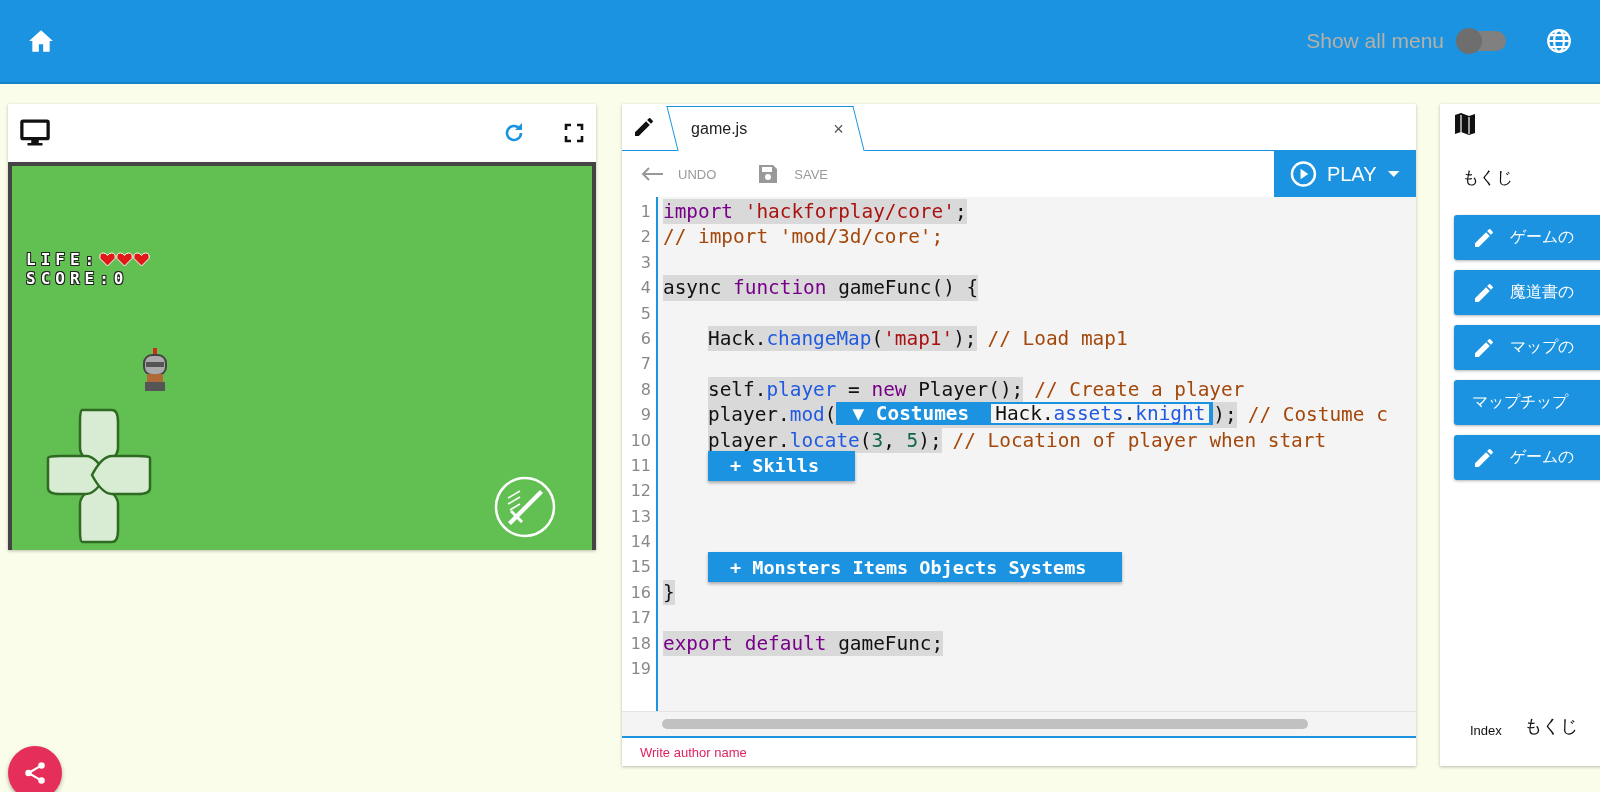 This screenshot has height=792, width=1600. Describe the element at coordinates (525, 507) in the screenshot. I see `sword-attack-icon` at that location.